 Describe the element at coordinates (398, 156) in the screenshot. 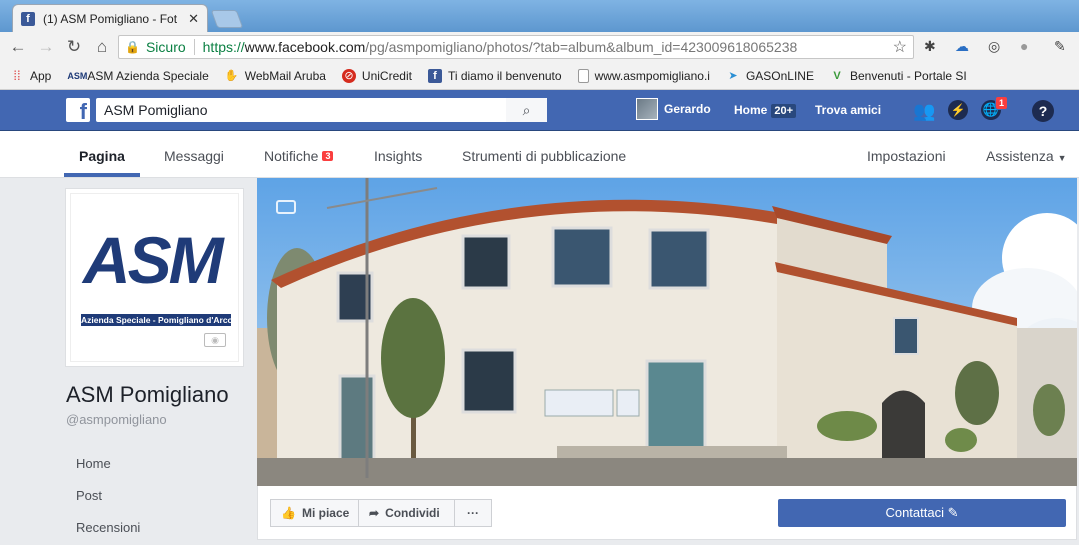

I see `tab-insights: Insights` at that location.